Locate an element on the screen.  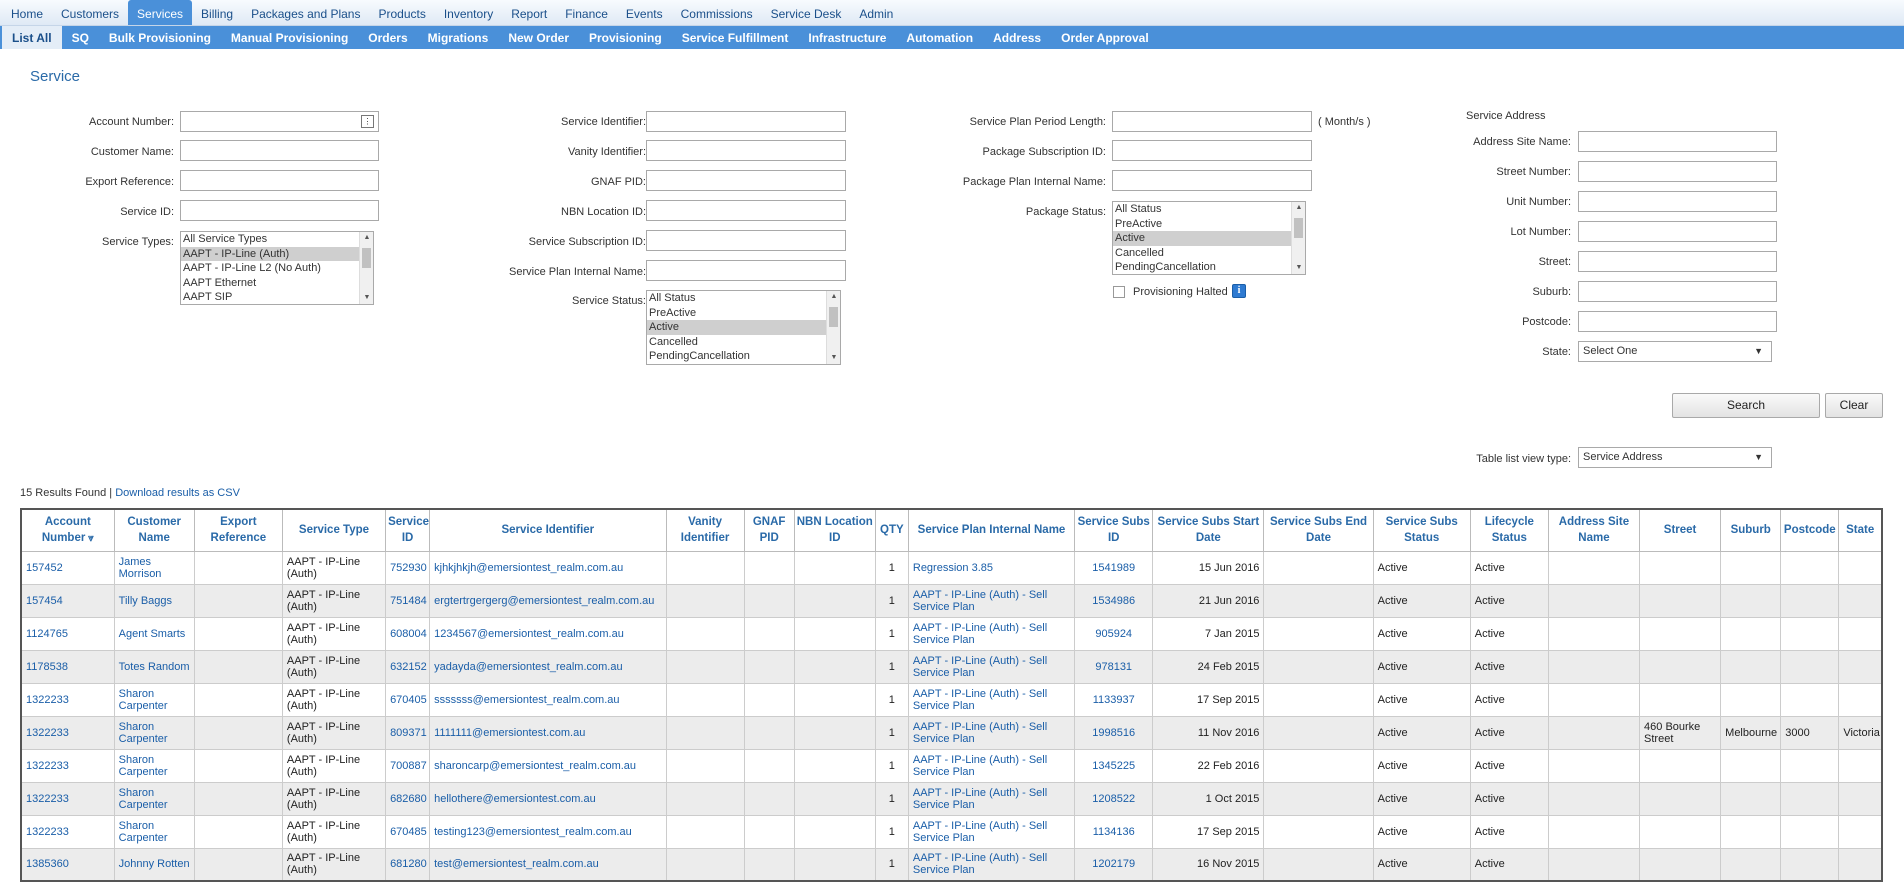
column-header-nbn-location-id: NBN Location ID is located at coordinates (834, 530).